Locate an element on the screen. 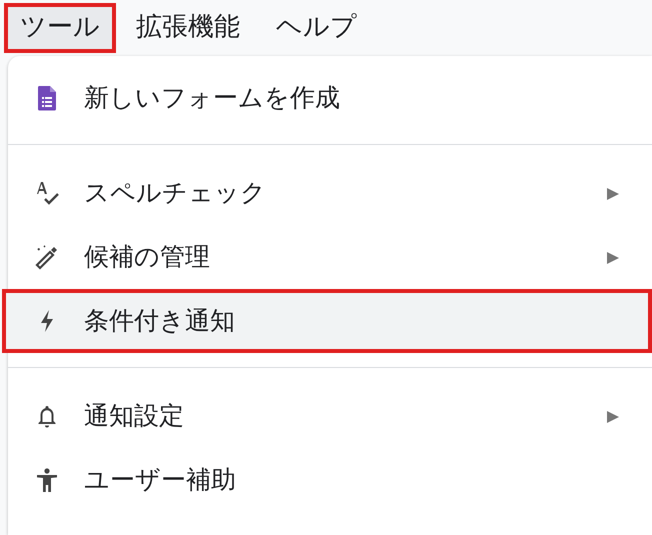  accessibility-icon is located at coordinates (47, 480).